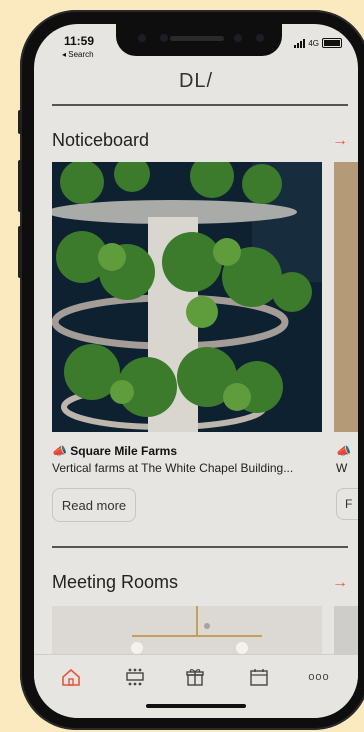  I want to click on home-icon, so click(71, 677).